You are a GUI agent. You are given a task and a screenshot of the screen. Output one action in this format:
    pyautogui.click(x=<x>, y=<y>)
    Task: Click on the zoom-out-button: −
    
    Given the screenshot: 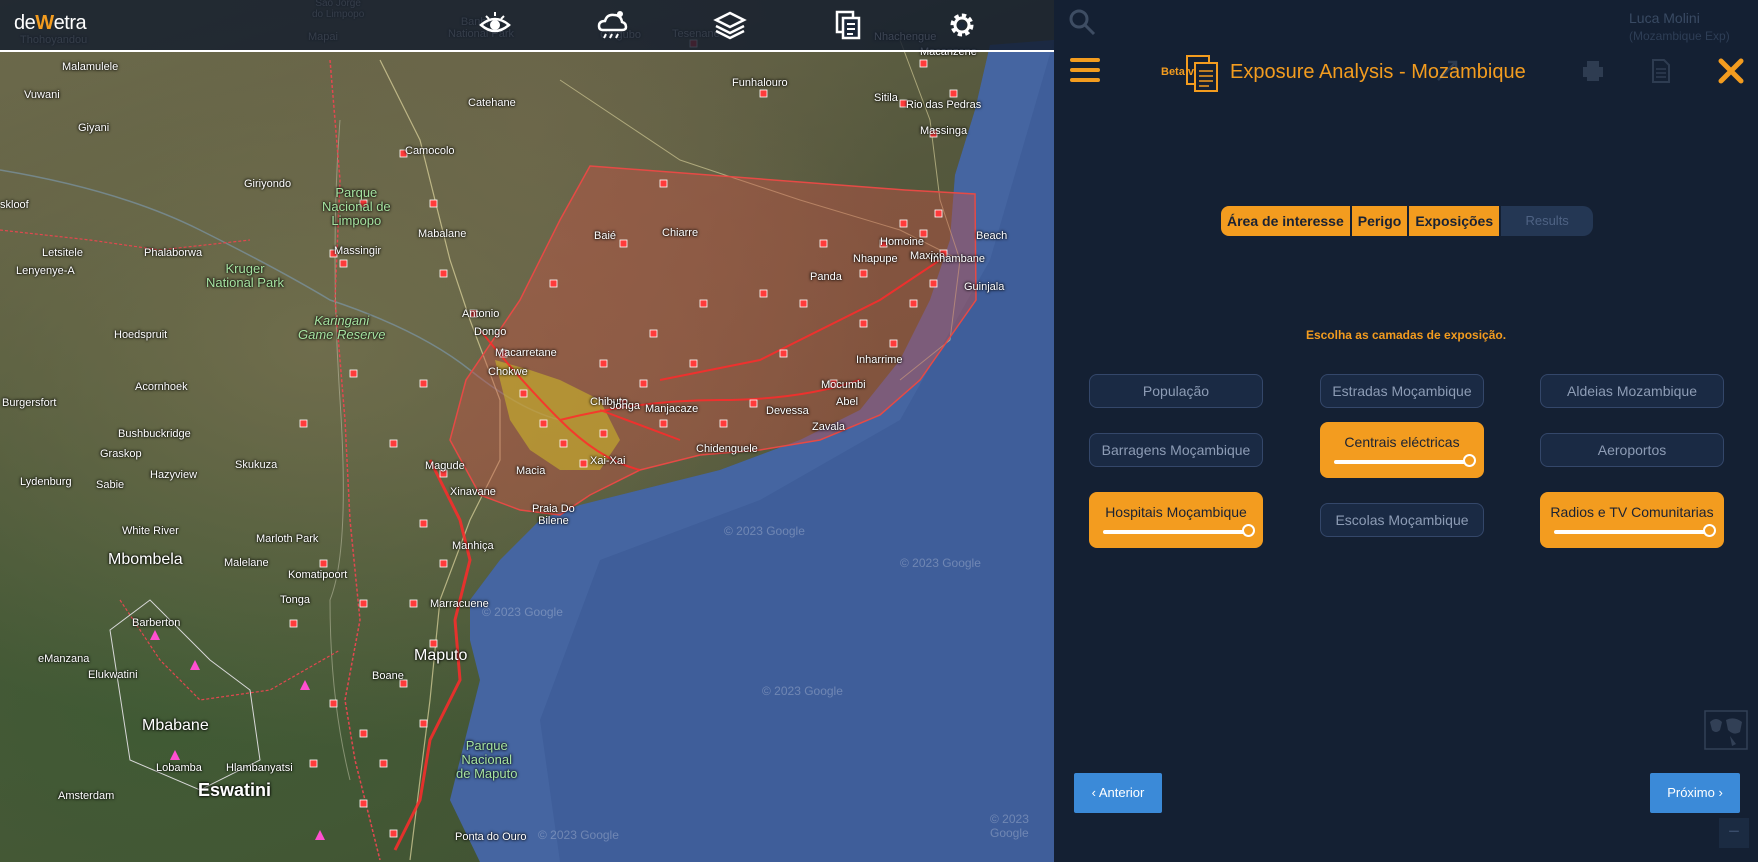 What is the action you would take?
    pyautogui.click(x=1734, y=833)
    